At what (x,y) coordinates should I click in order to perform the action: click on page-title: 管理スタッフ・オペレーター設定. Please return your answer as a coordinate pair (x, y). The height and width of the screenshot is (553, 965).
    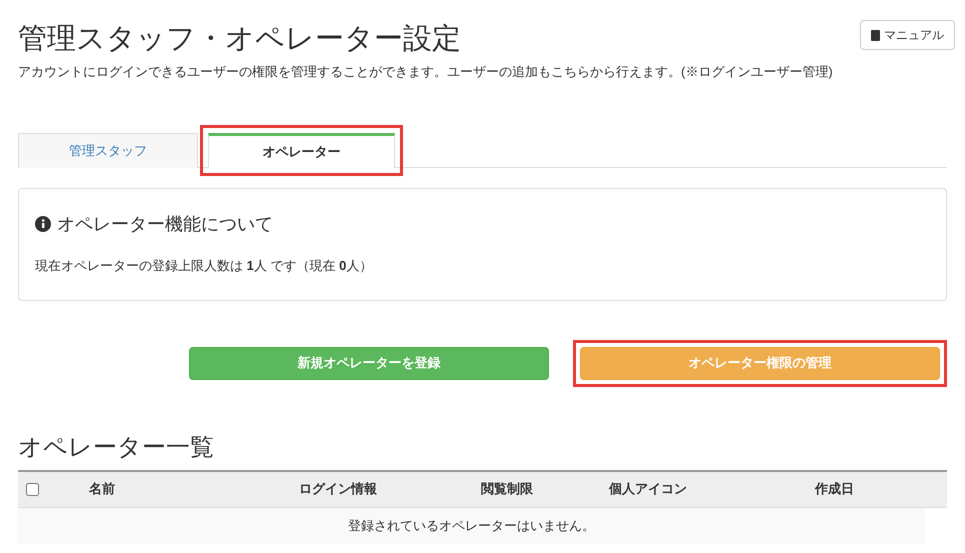
    Looking at the image, I should click on (239, 39).